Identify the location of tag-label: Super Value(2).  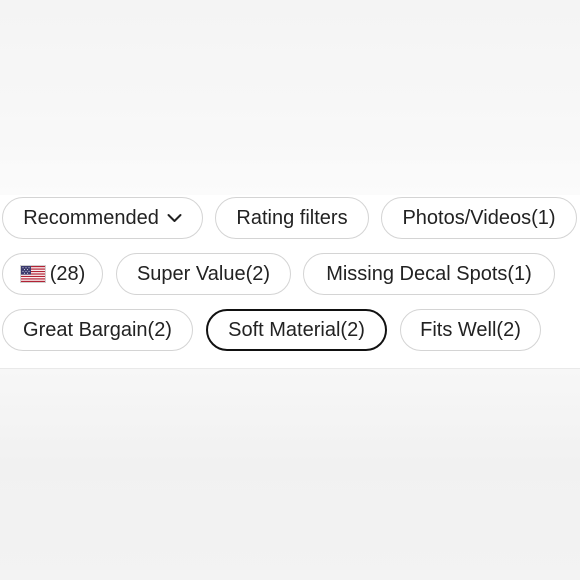
(203, 273).